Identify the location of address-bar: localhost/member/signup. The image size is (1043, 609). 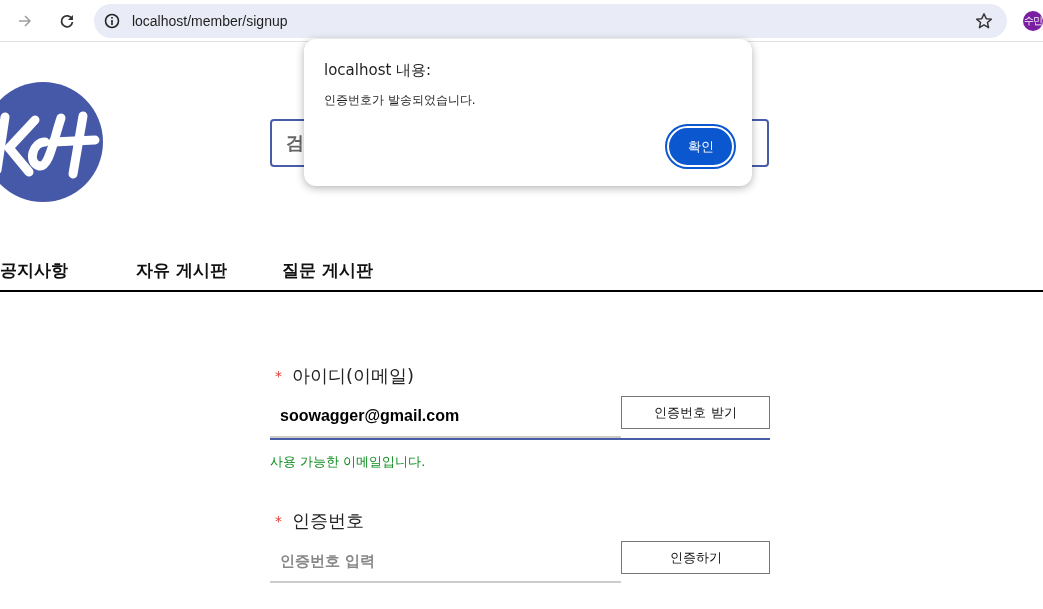
(550, 20).